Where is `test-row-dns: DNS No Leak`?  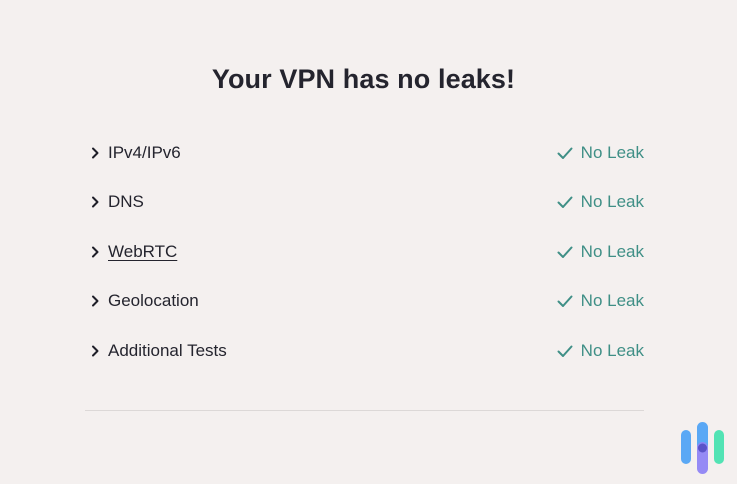
test-row-dns: DNS No Leak is located at coordinates (366, 203).